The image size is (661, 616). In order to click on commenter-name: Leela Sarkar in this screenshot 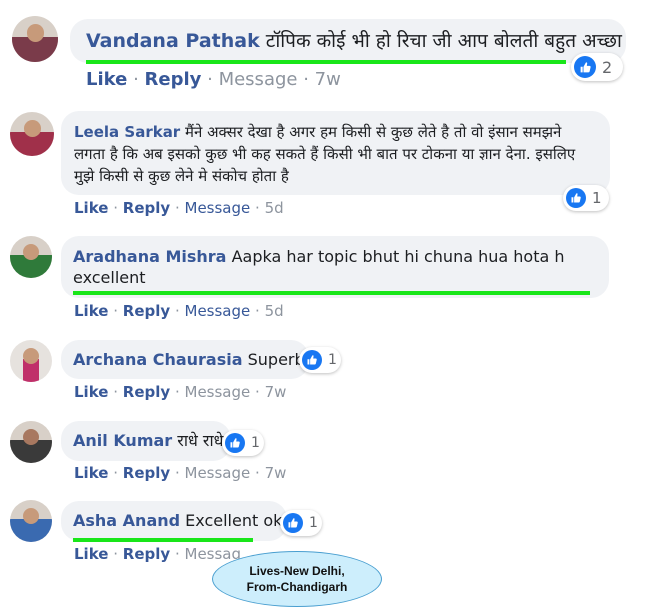, I will do `click(127, 132)`.